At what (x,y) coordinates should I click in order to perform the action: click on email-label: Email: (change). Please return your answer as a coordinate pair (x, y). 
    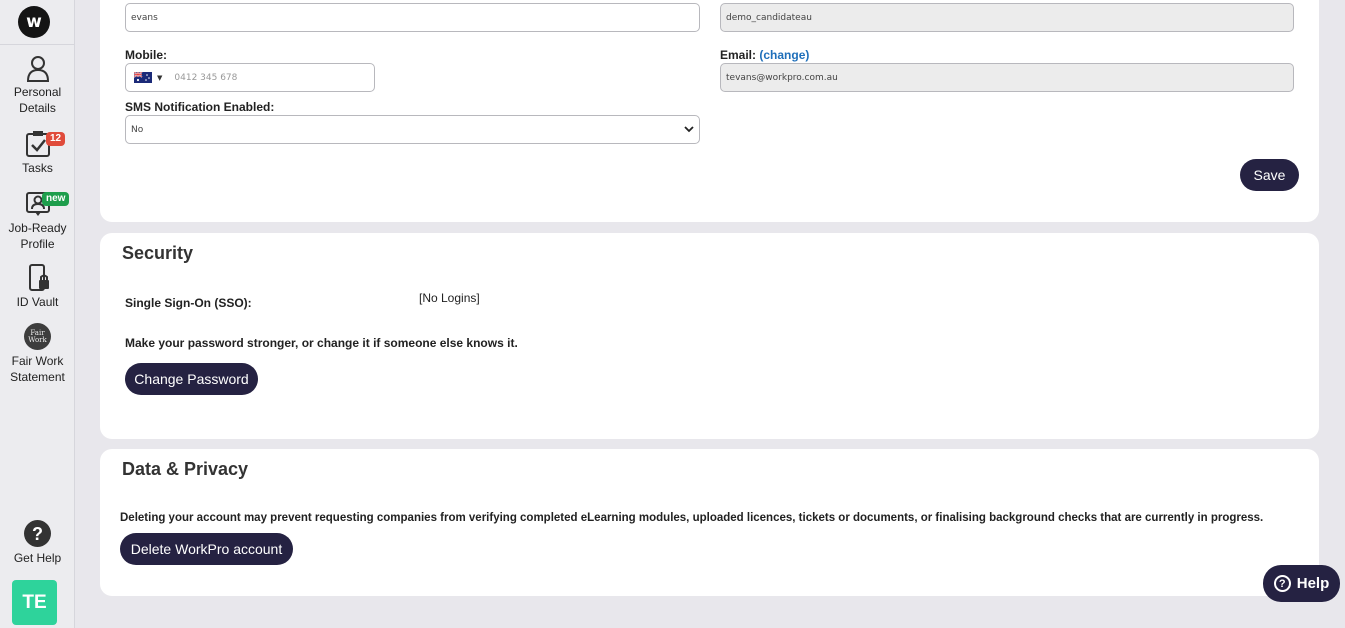
    Looking at the image, I should click on (764, 55).